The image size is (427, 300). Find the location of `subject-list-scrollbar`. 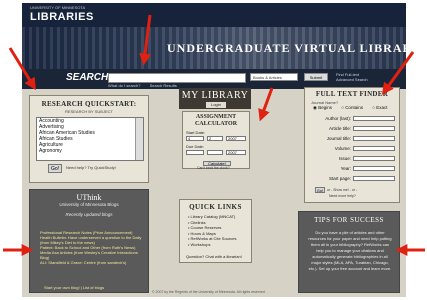

subject-list-scrollbar is located at coordinates (139, 139).